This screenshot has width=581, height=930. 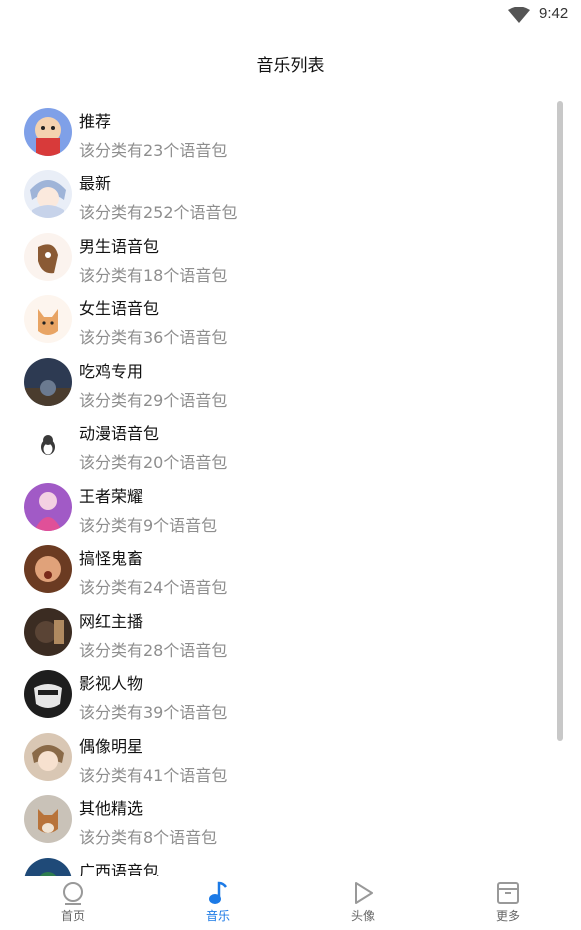 I want to click on wifi-icon, so click(x=519, y=15).